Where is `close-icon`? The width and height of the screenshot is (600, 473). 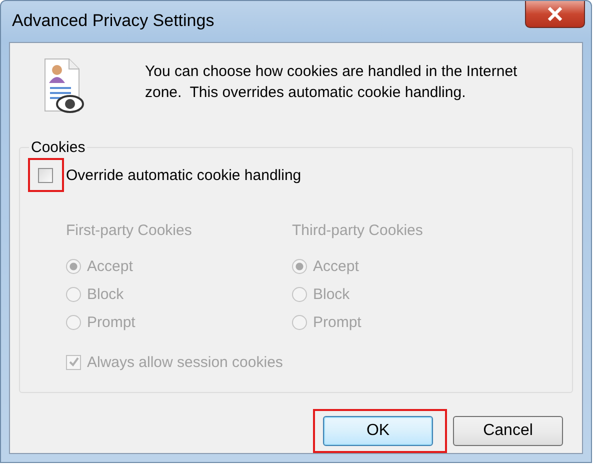 close-icon is located at coordinates (555, 14).